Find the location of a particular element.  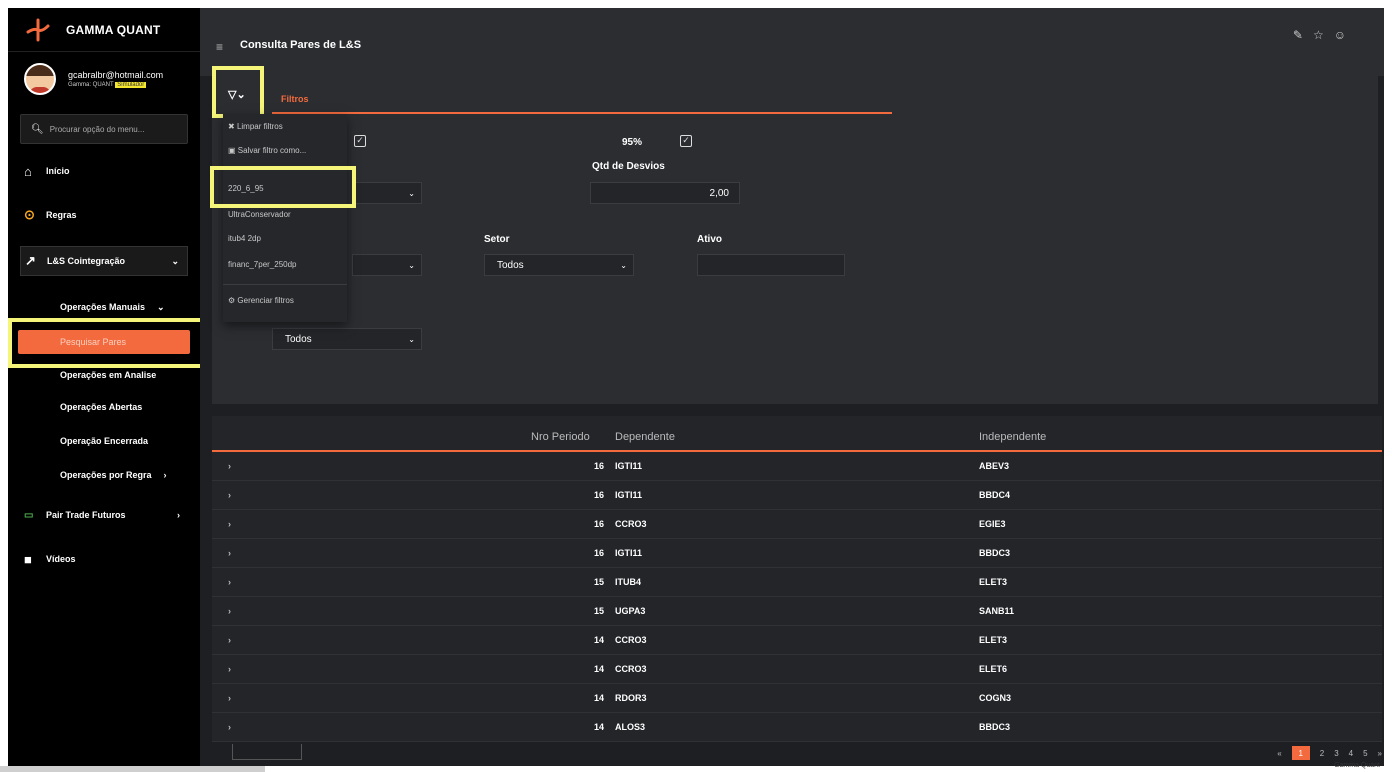

setor-label: Setor is located at coordinates (497, 239).